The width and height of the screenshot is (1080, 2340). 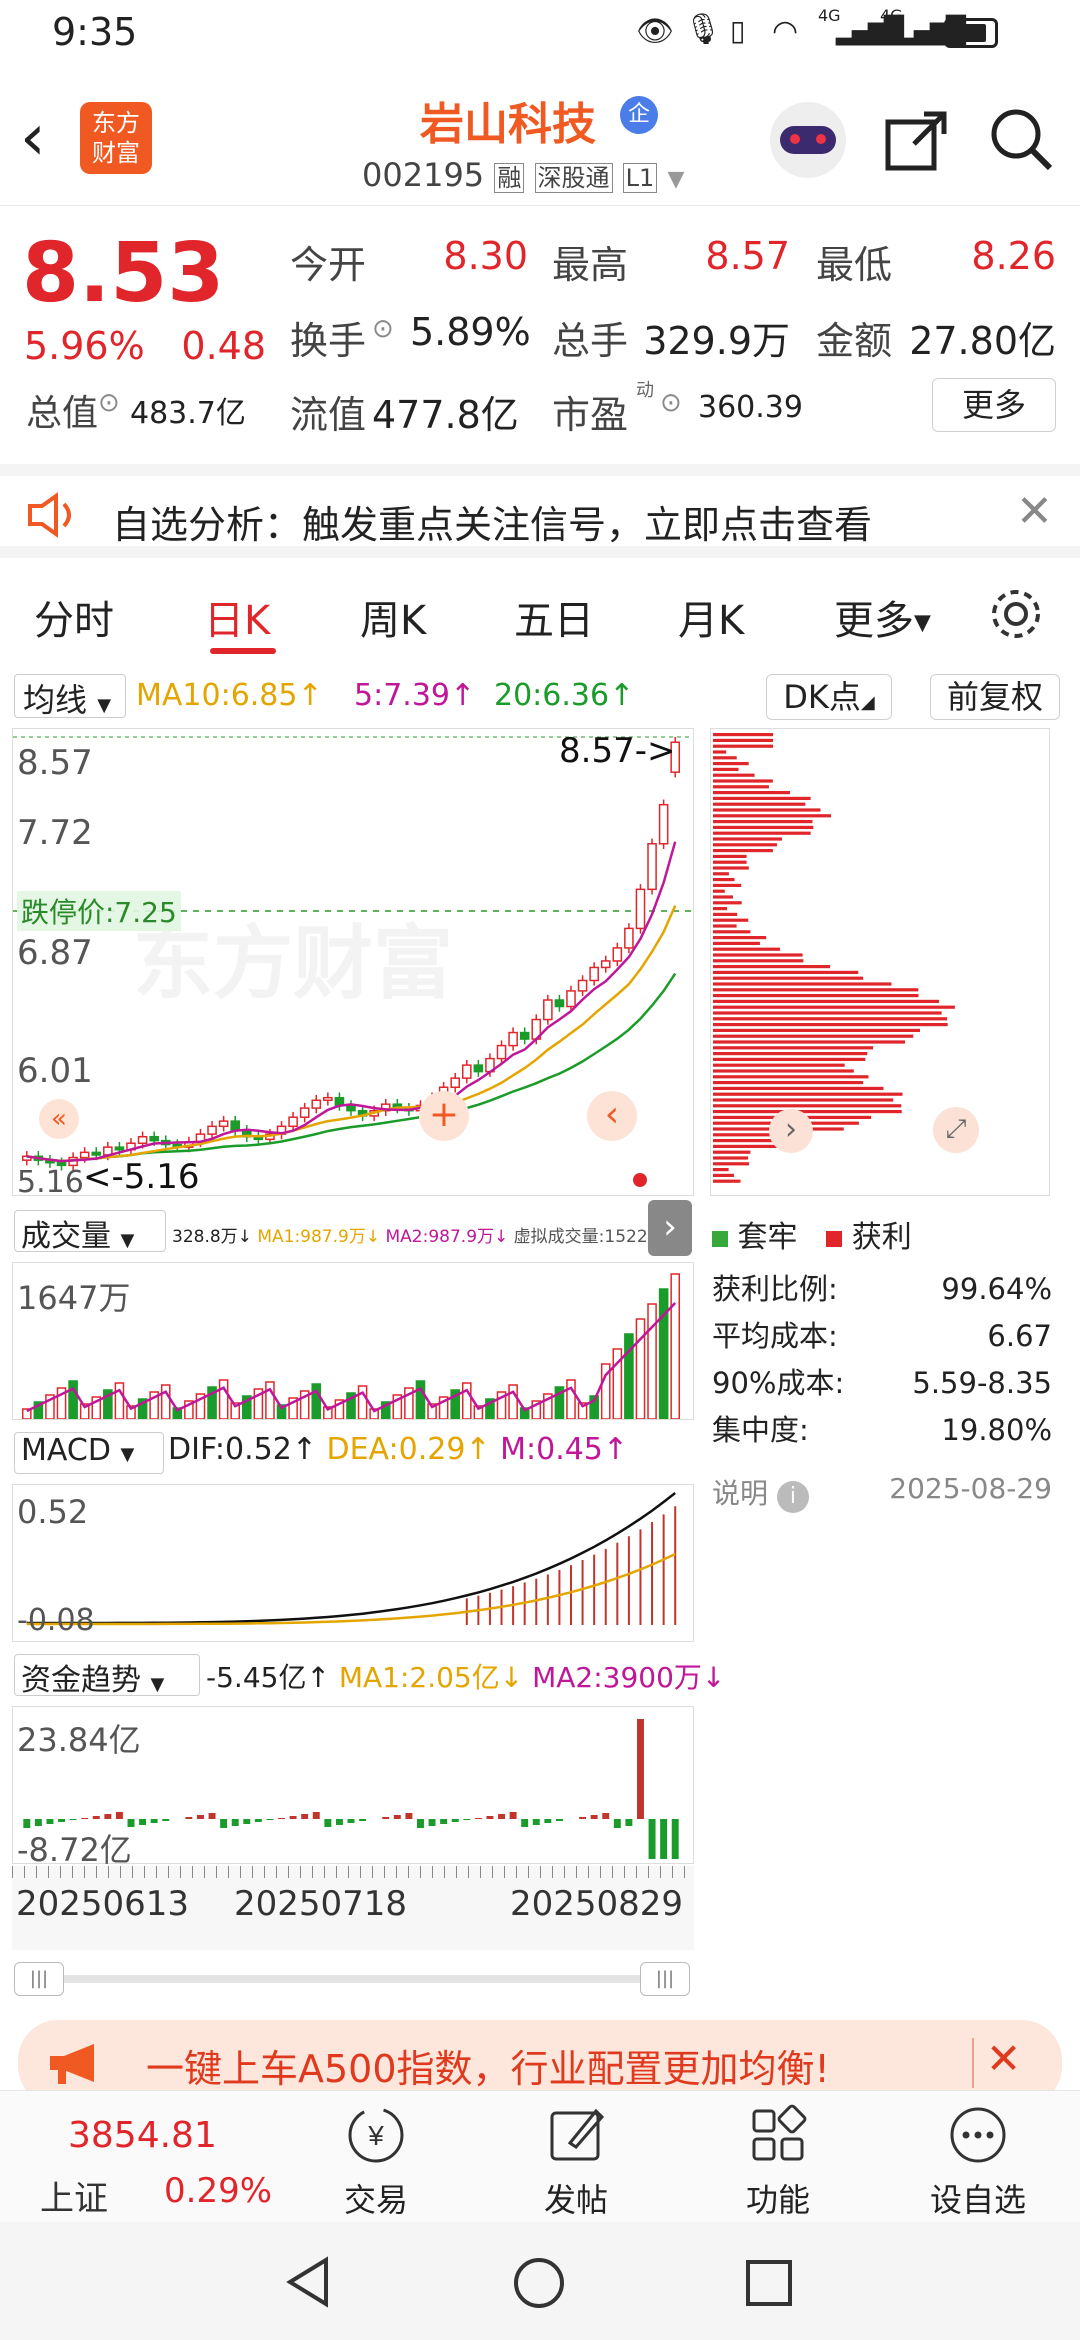 What do you see at coordinates (444, 1116) in the screenshot?
I see `crosshair-icon: +` at bounding box center [444, 1116].